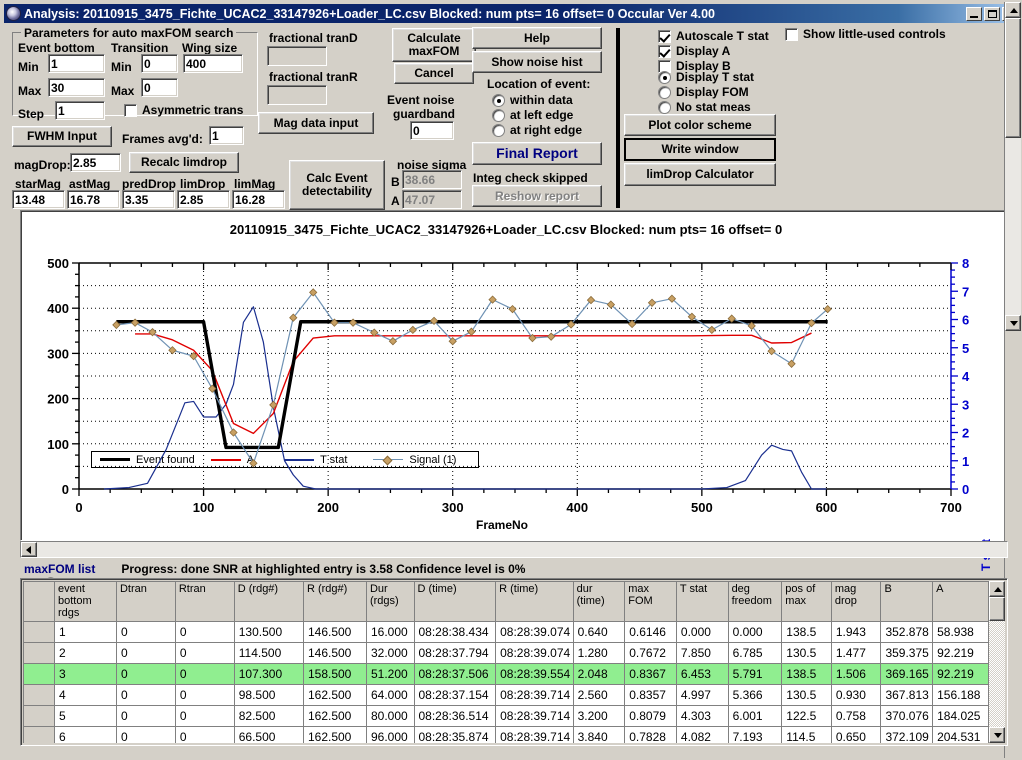  Describe the element at coordinates (650, 716) in the screenshot. I see `table-cell: 0.8079` at that location.